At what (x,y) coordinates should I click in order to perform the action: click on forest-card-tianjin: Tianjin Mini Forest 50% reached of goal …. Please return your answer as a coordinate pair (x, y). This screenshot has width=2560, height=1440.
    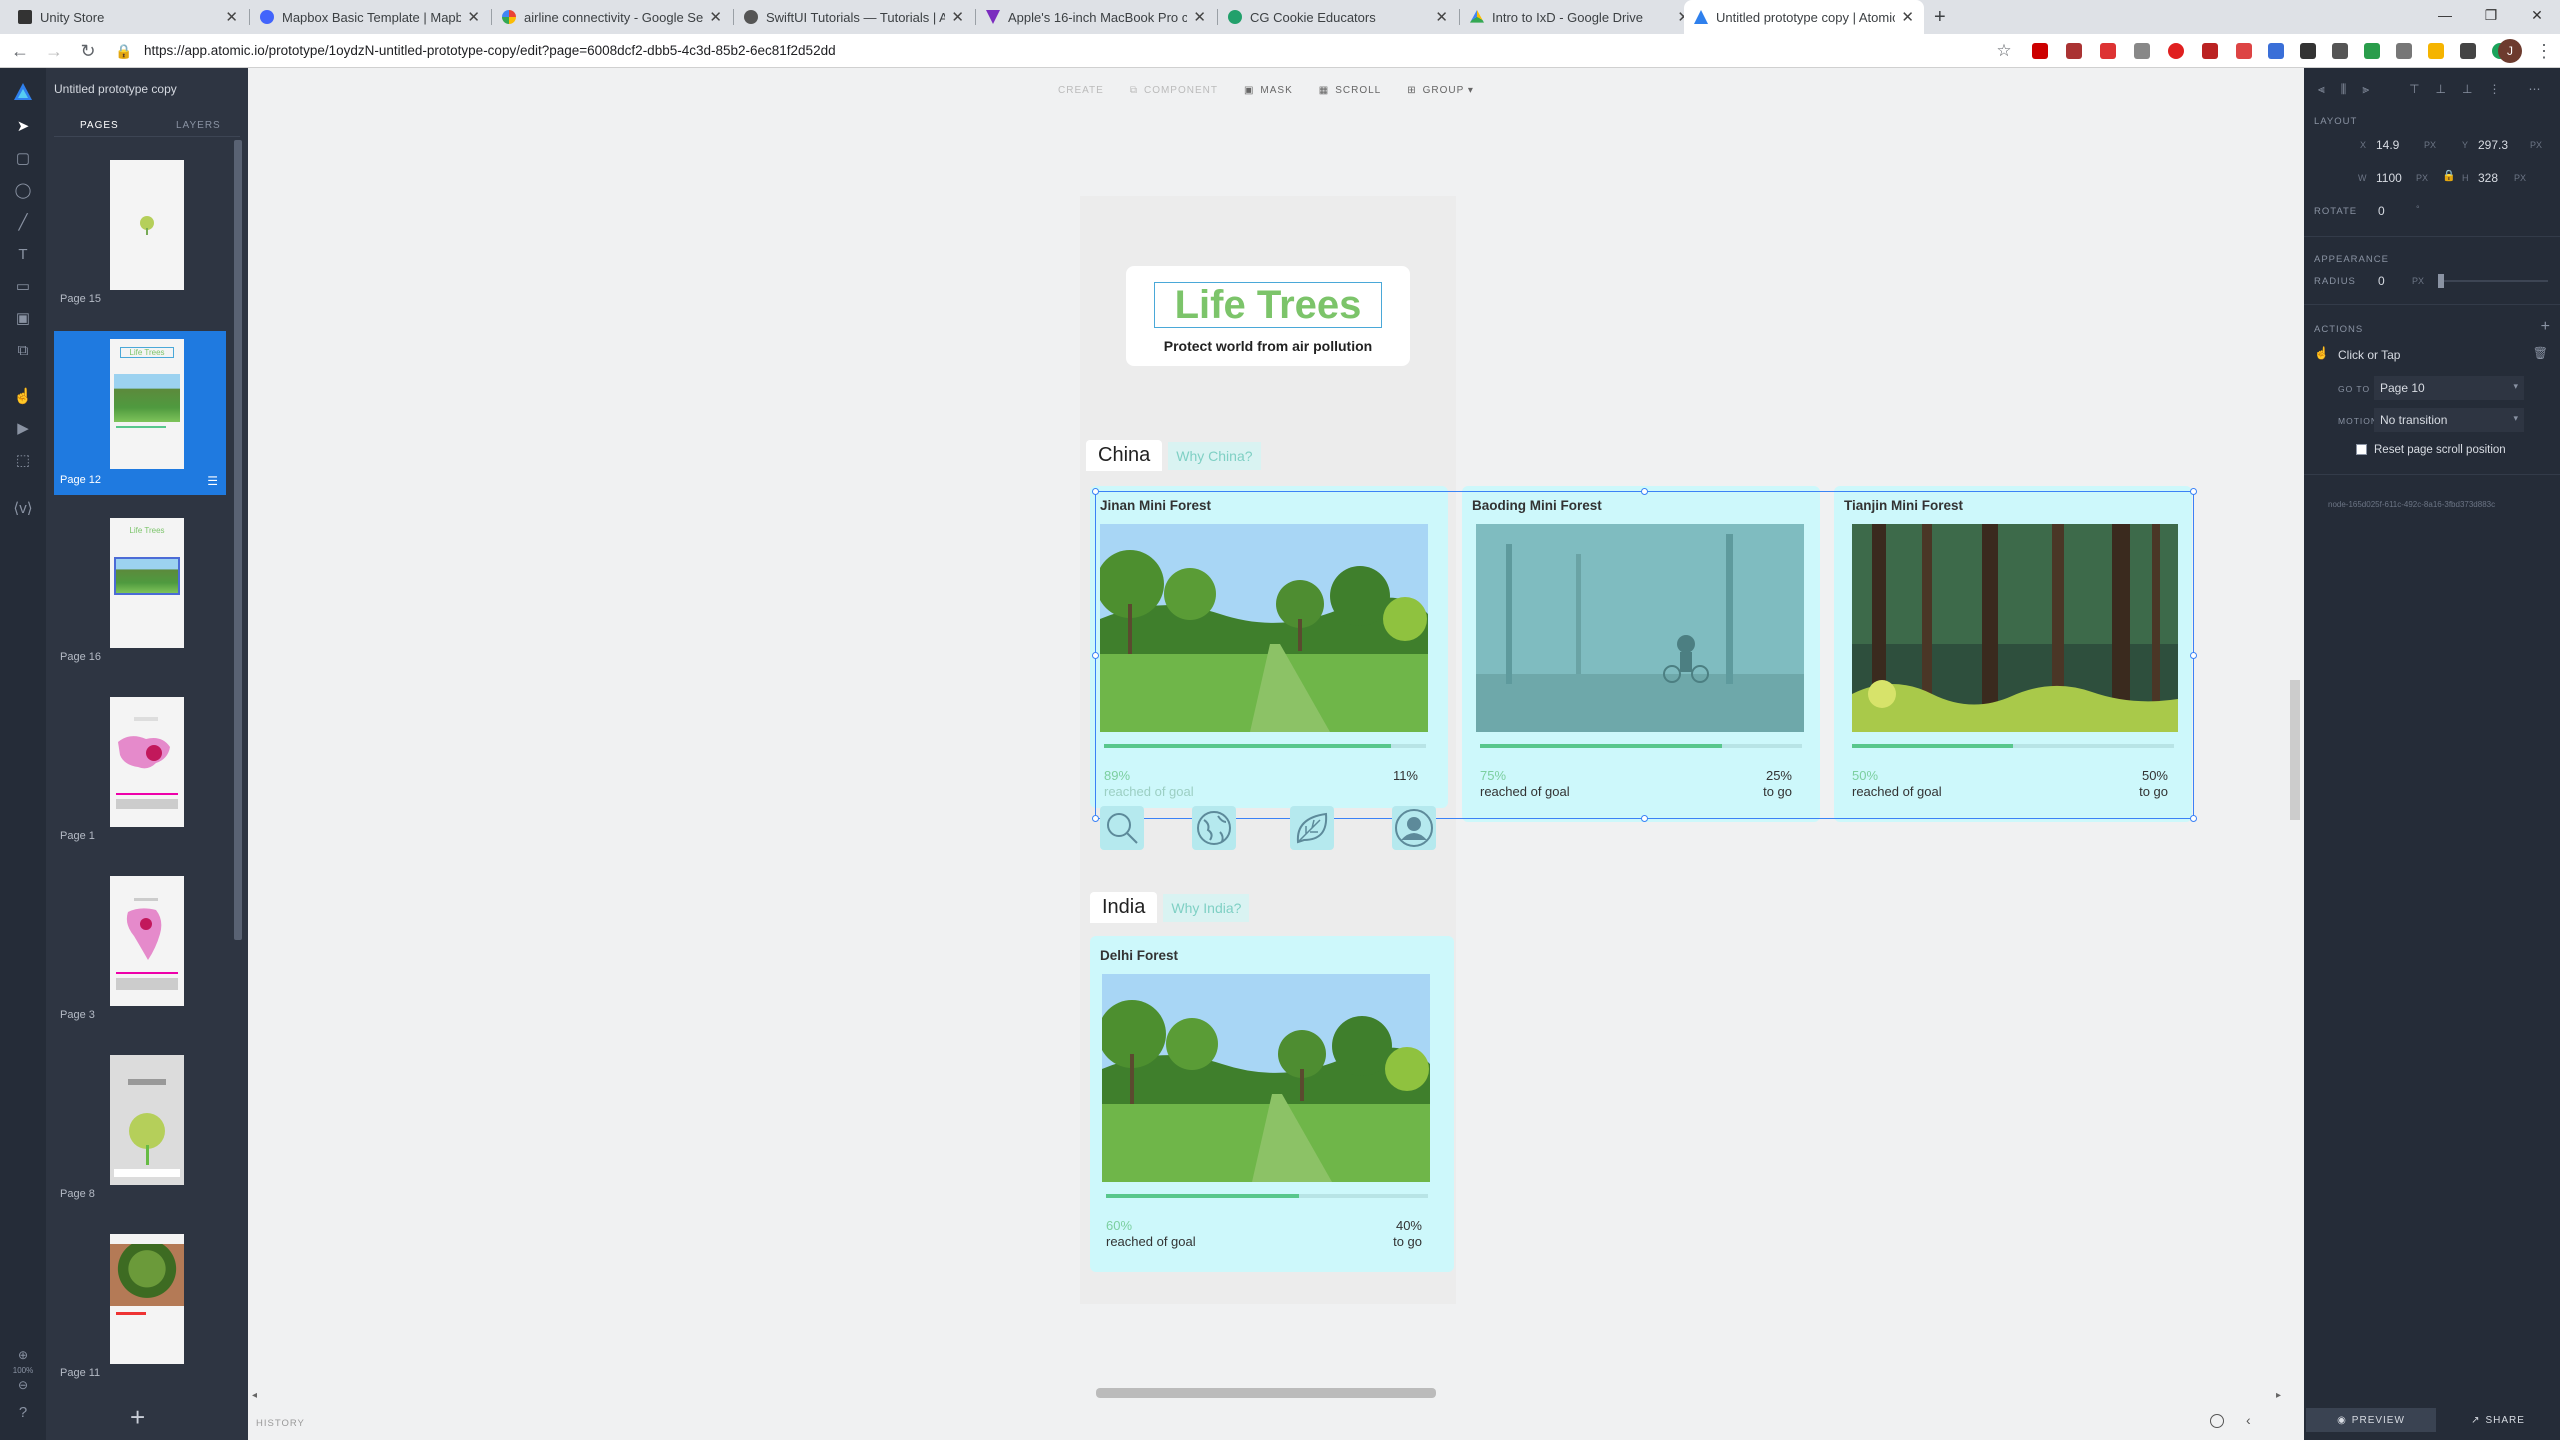
    Looking at the image, I should click on (2013, 654).